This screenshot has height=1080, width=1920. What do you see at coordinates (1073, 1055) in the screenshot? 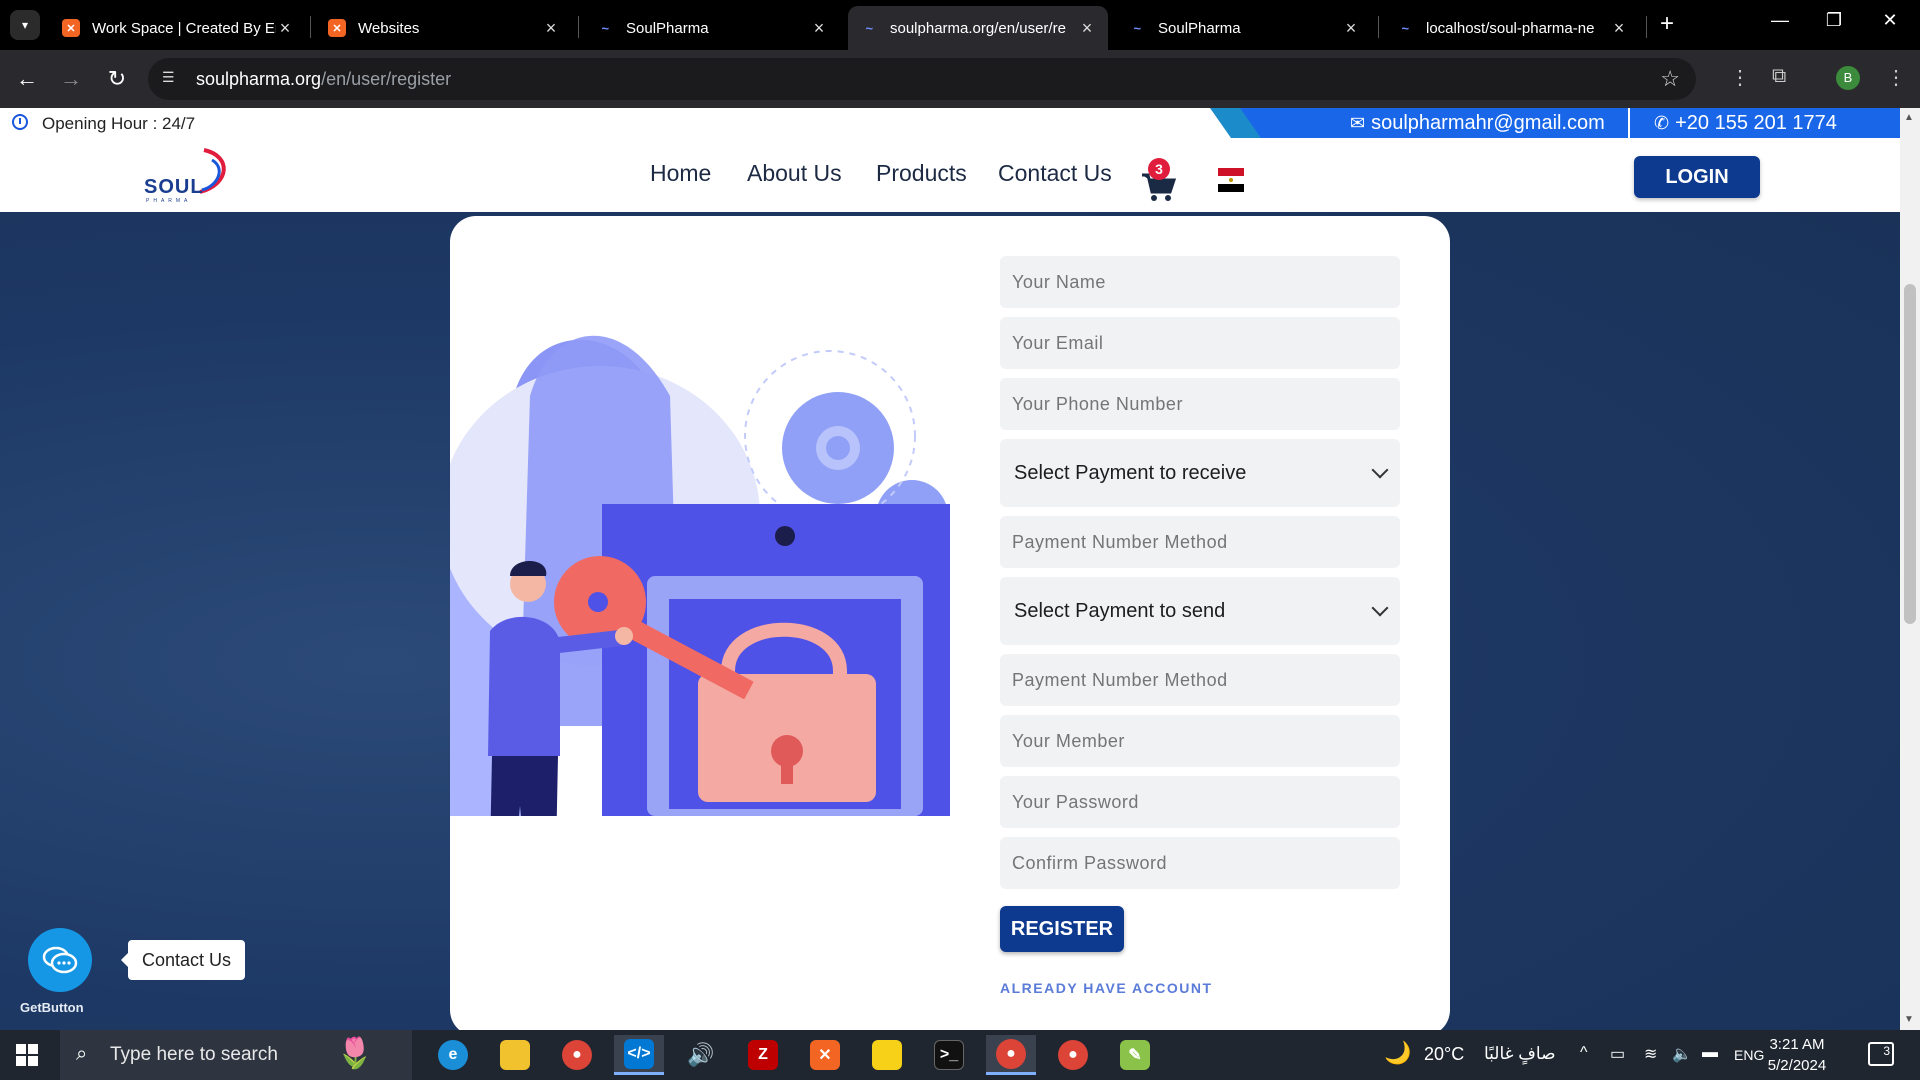
I see `taskbar-chrome-profile: ●` at bounding box center [1073, 1055].